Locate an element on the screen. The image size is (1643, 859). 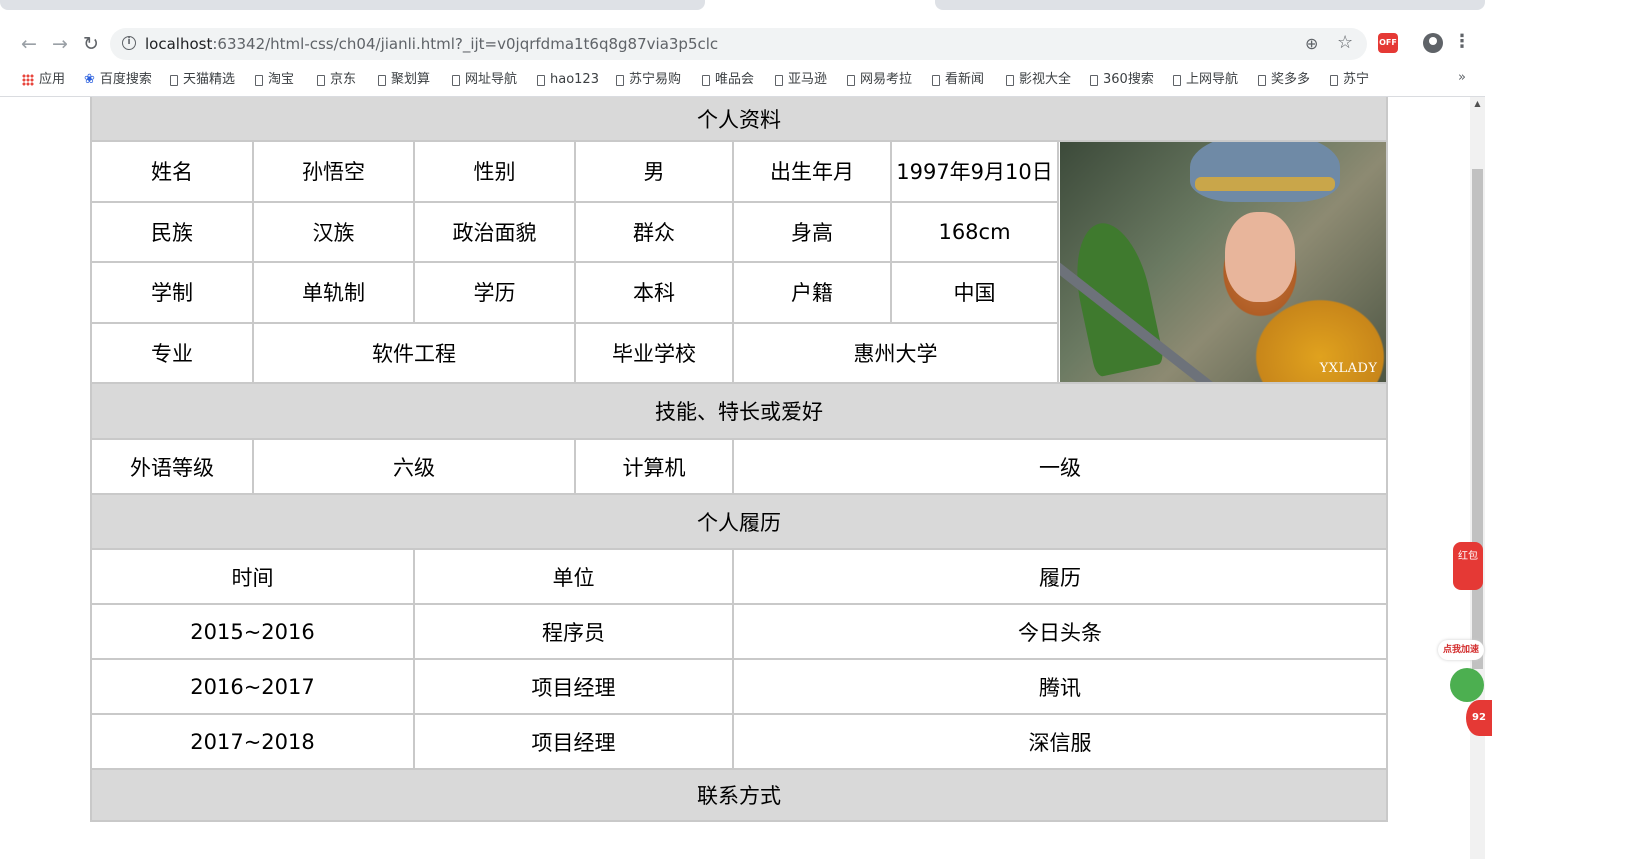
photo-face is located at coordinates (1259, 257).